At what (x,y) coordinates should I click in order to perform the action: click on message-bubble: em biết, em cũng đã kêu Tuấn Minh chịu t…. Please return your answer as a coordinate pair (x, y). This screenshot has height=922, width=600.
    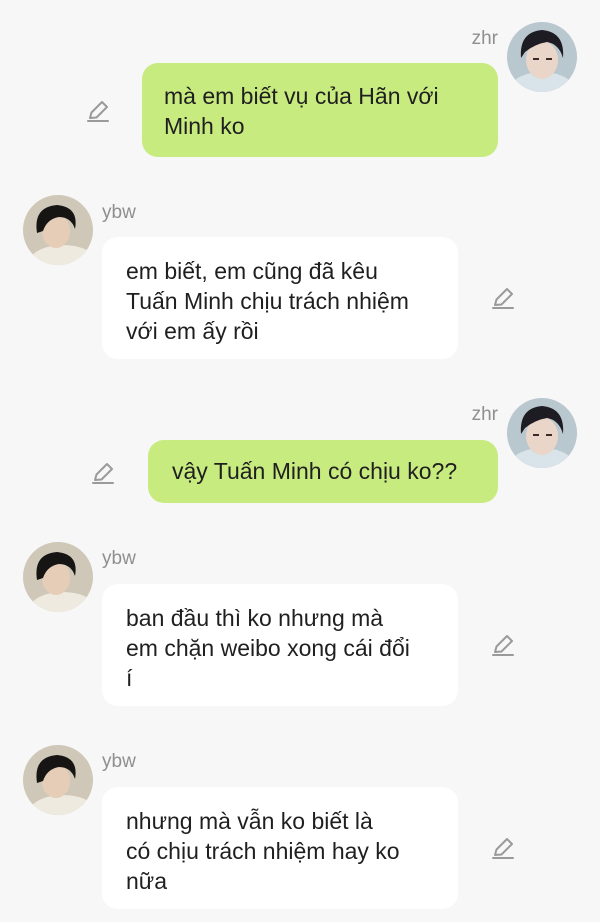
    Looking at the image, I should click on (280, 298).